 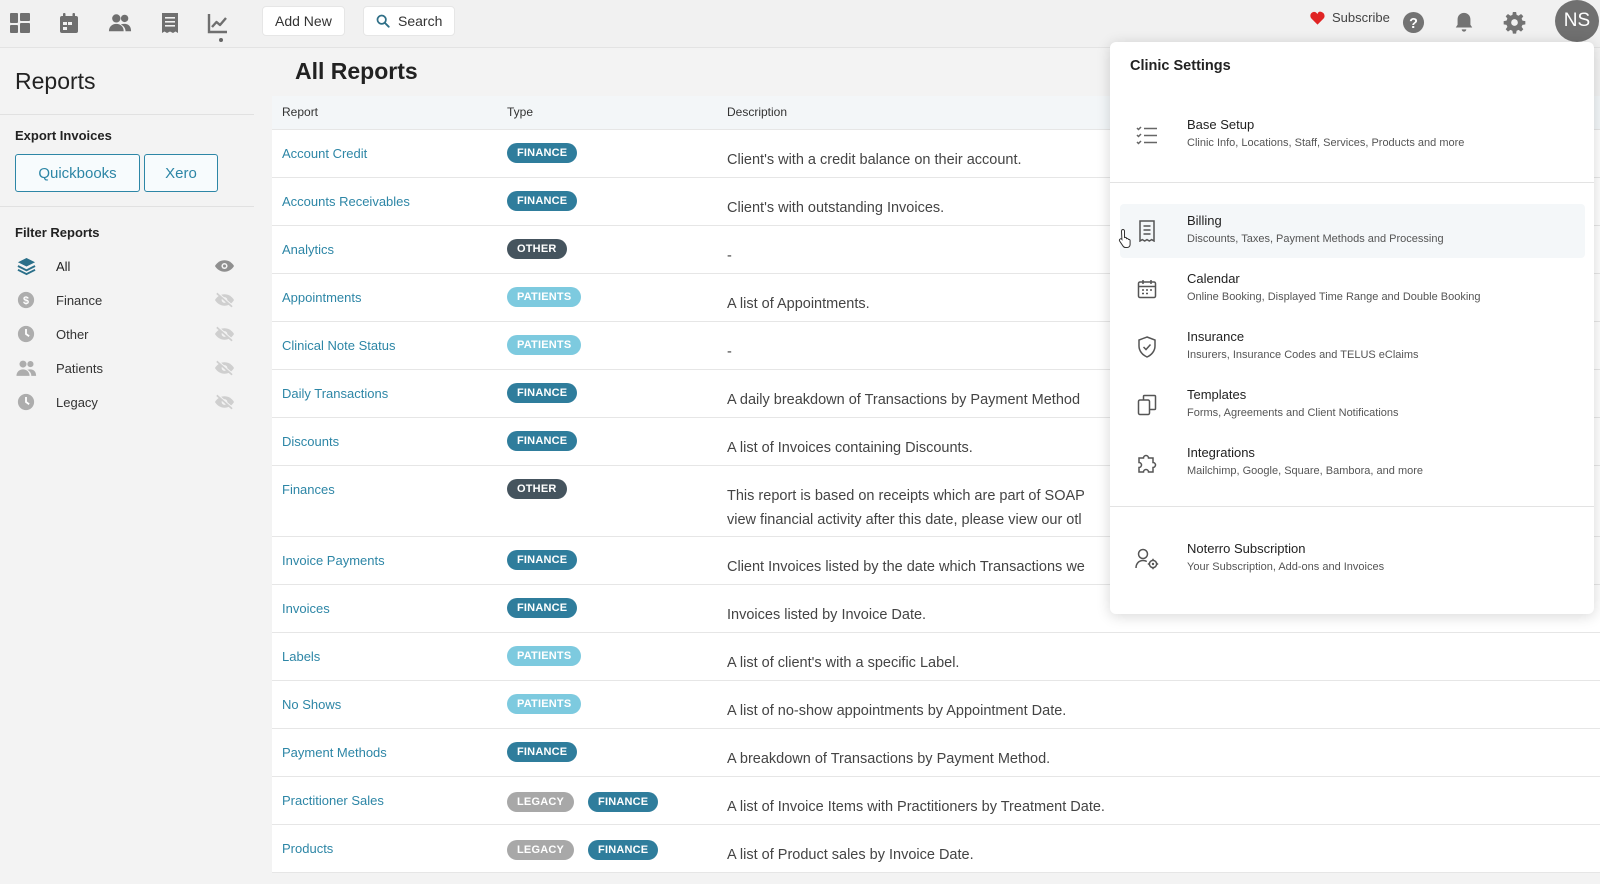 I want to click on report-link: Appointments, so click(x=322, y=297).